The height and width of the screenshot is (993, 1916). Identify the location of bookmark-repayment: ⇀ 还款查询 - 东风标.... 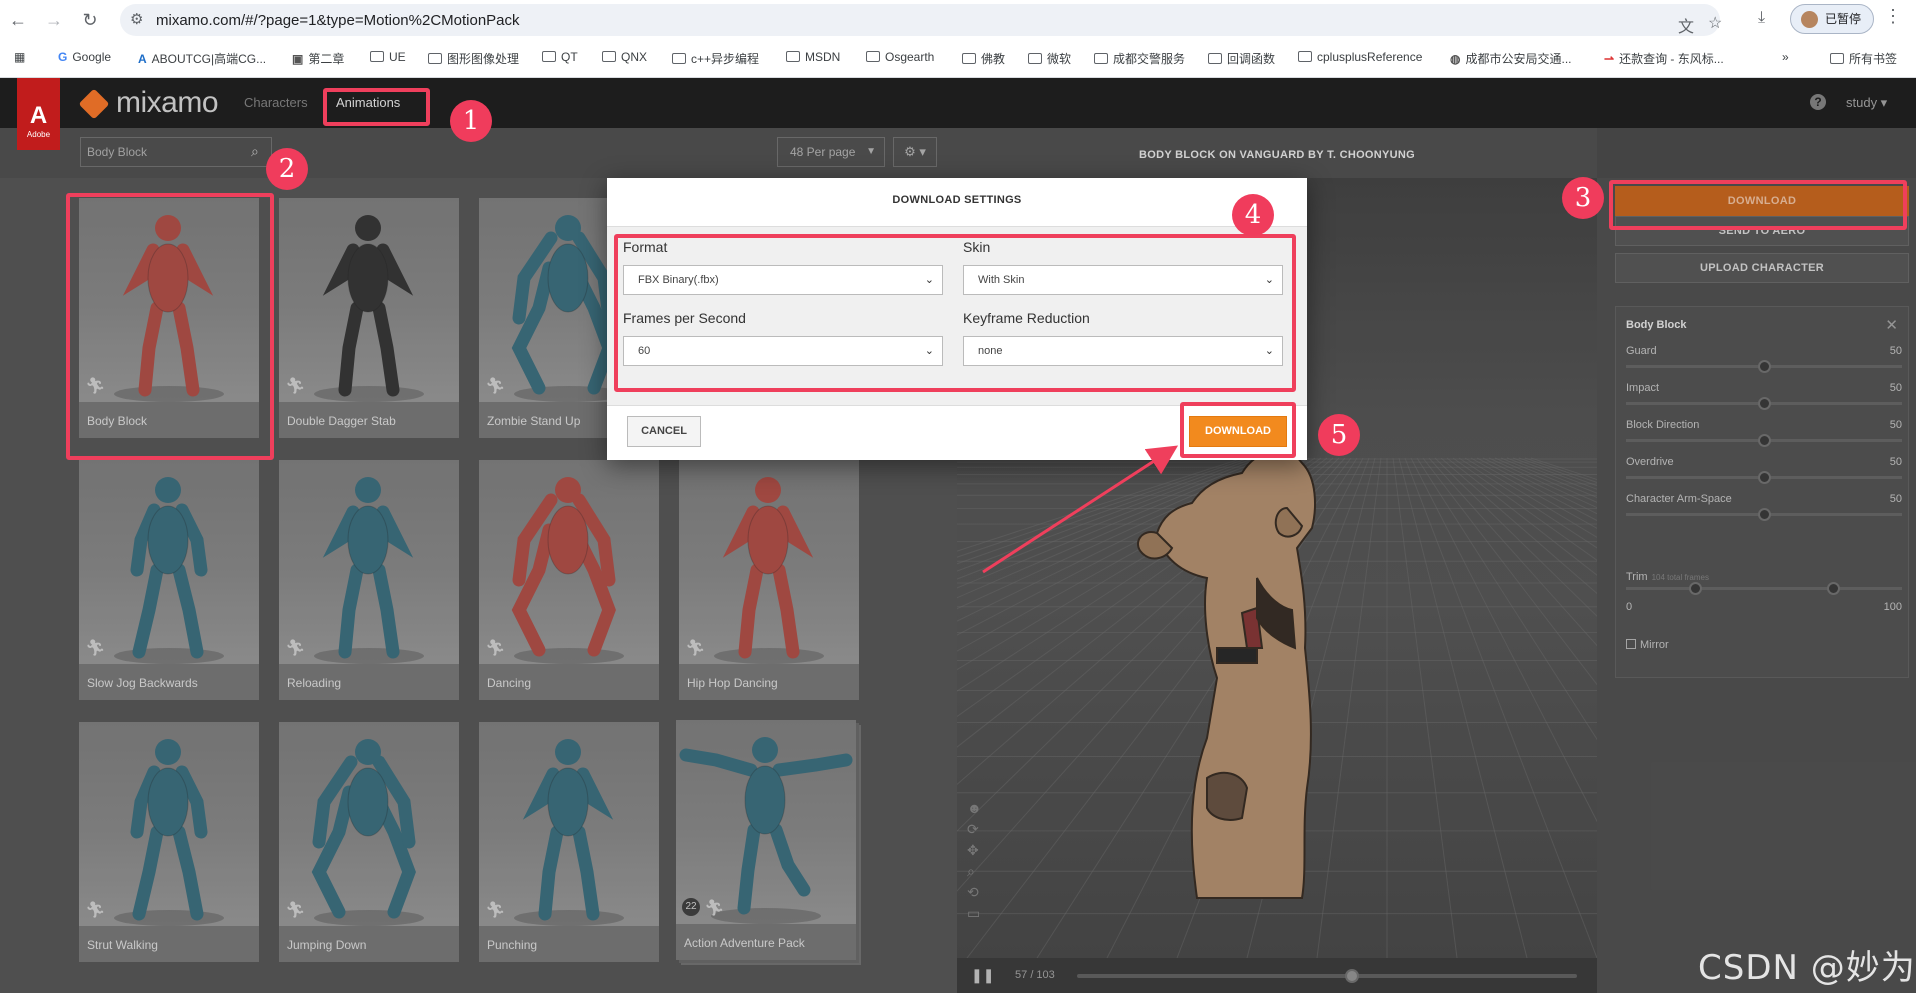
(1664, 58).